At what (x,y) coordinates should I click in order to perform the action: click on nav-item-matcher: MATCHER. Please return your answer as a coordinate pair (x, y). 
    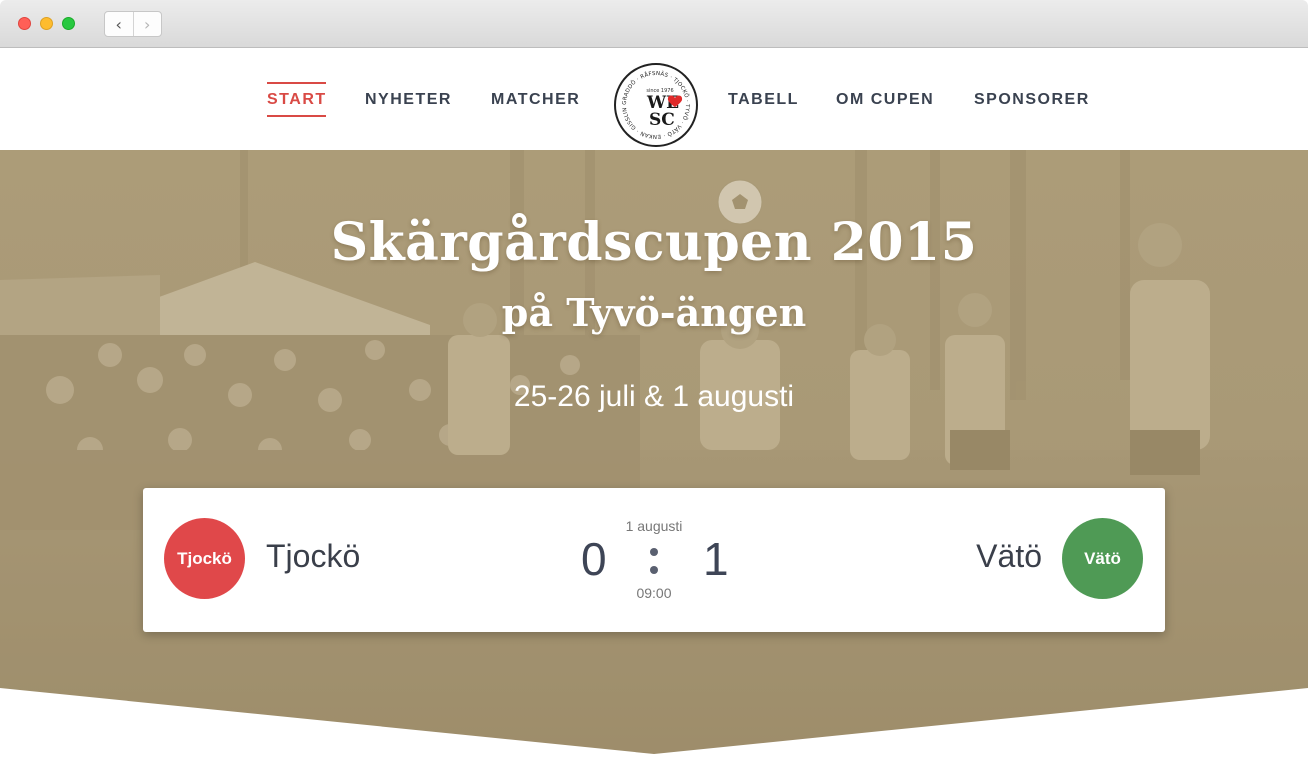
    Looking at the image, I should click on (535, 100).